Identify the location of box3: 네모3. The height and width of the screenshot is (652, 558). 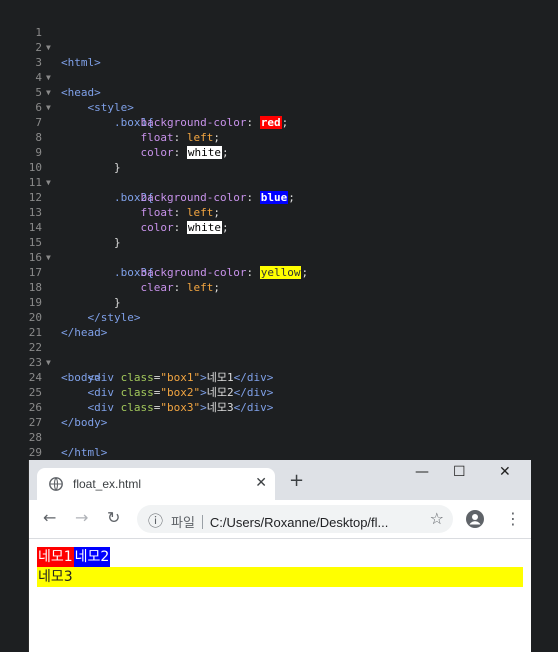
(280, 577).